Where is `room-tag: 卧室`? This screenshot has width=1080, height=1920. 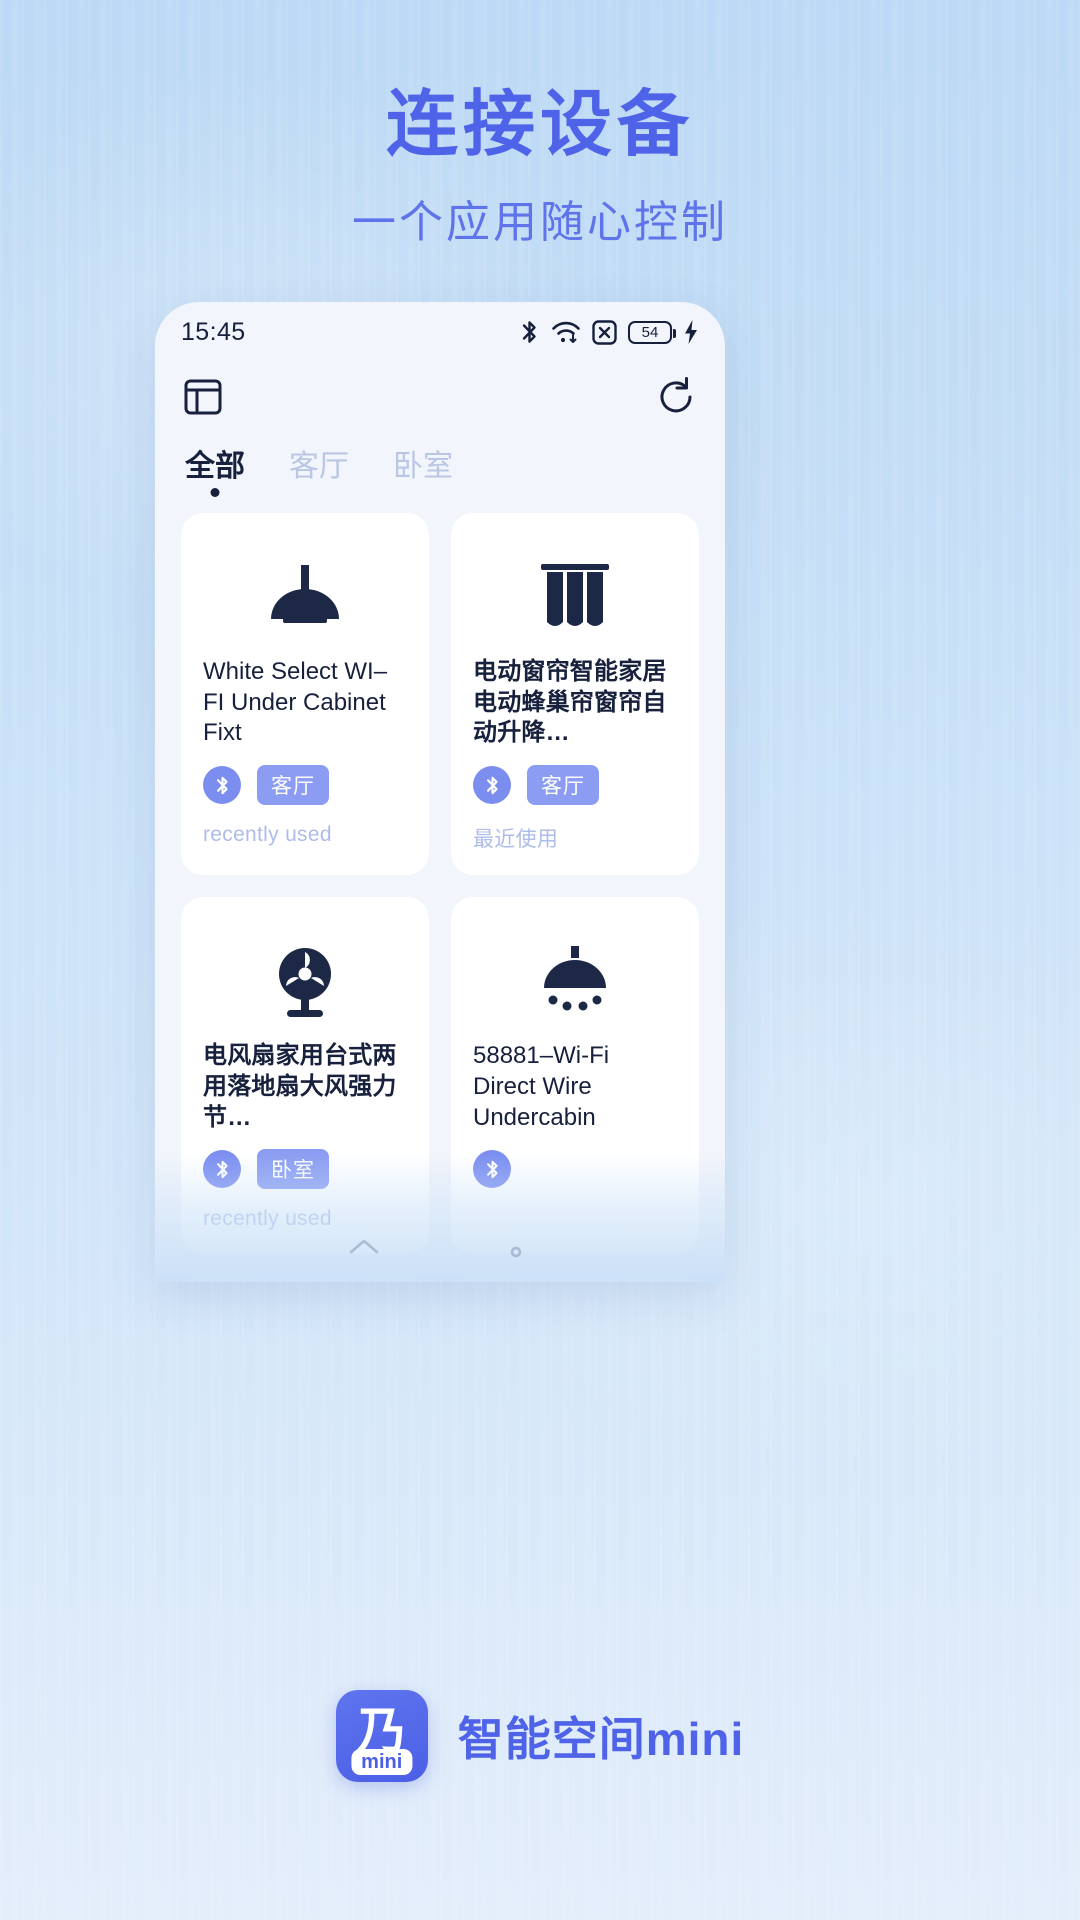
room-tag: 卧室 is located at coordinates (293, 1169).